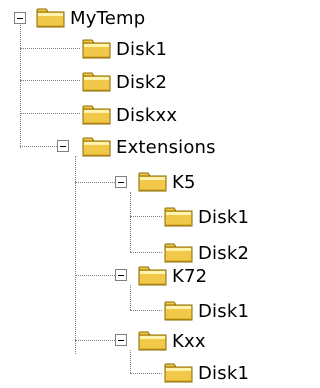 The height and width of the screenshot is (388, 320). I want to click on tree-node-label: Extensions, so click(166, 147).